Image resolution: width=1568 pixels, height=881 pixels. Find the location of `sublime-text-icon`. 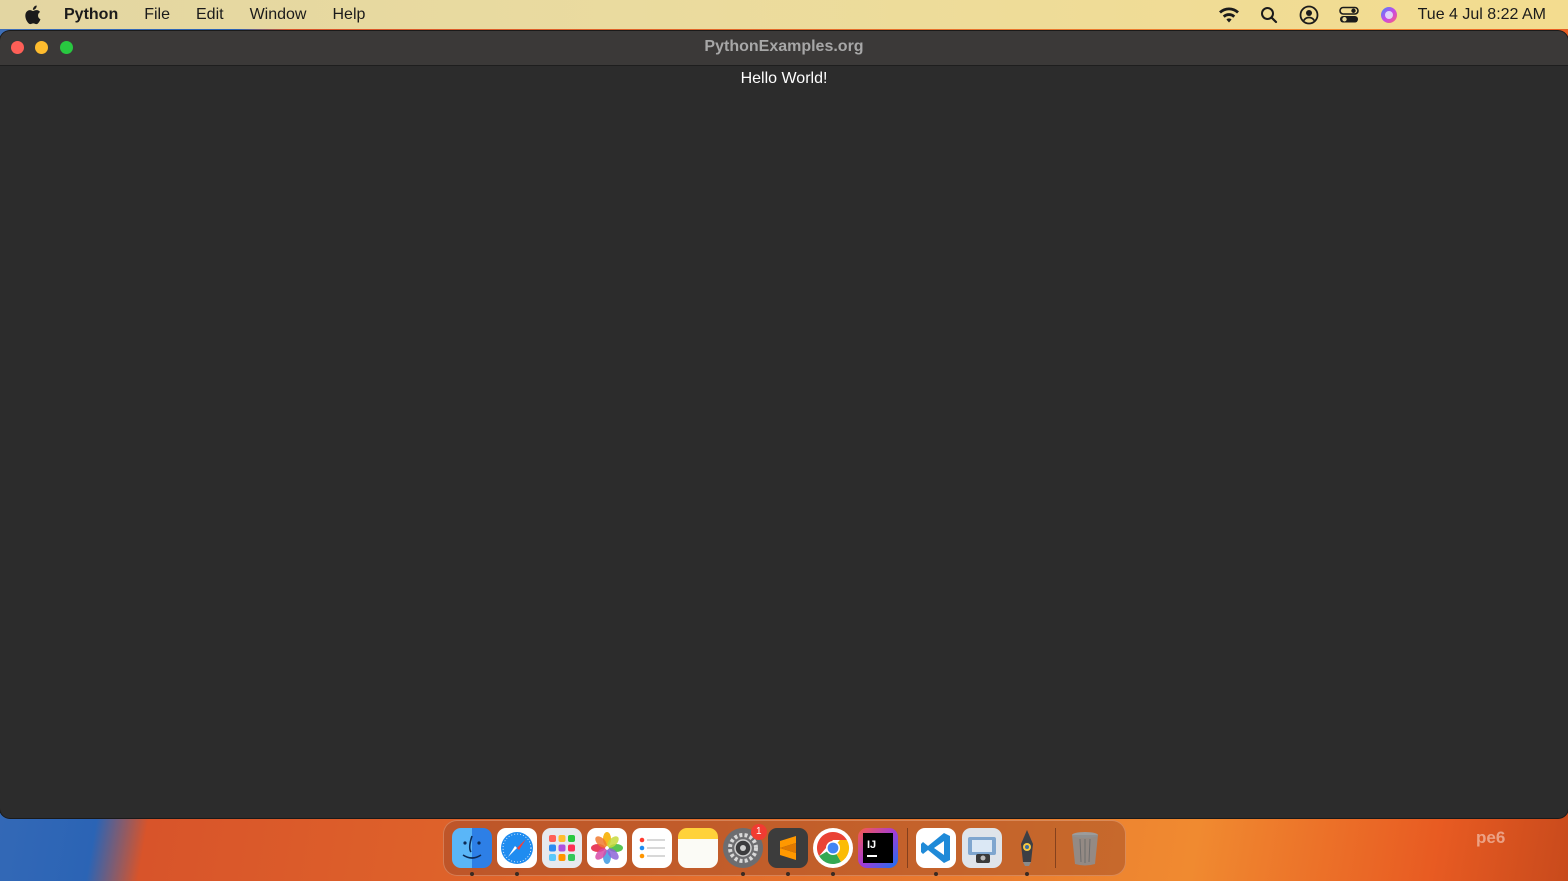

sublime-text-icon is located at coordinates (787, 852).